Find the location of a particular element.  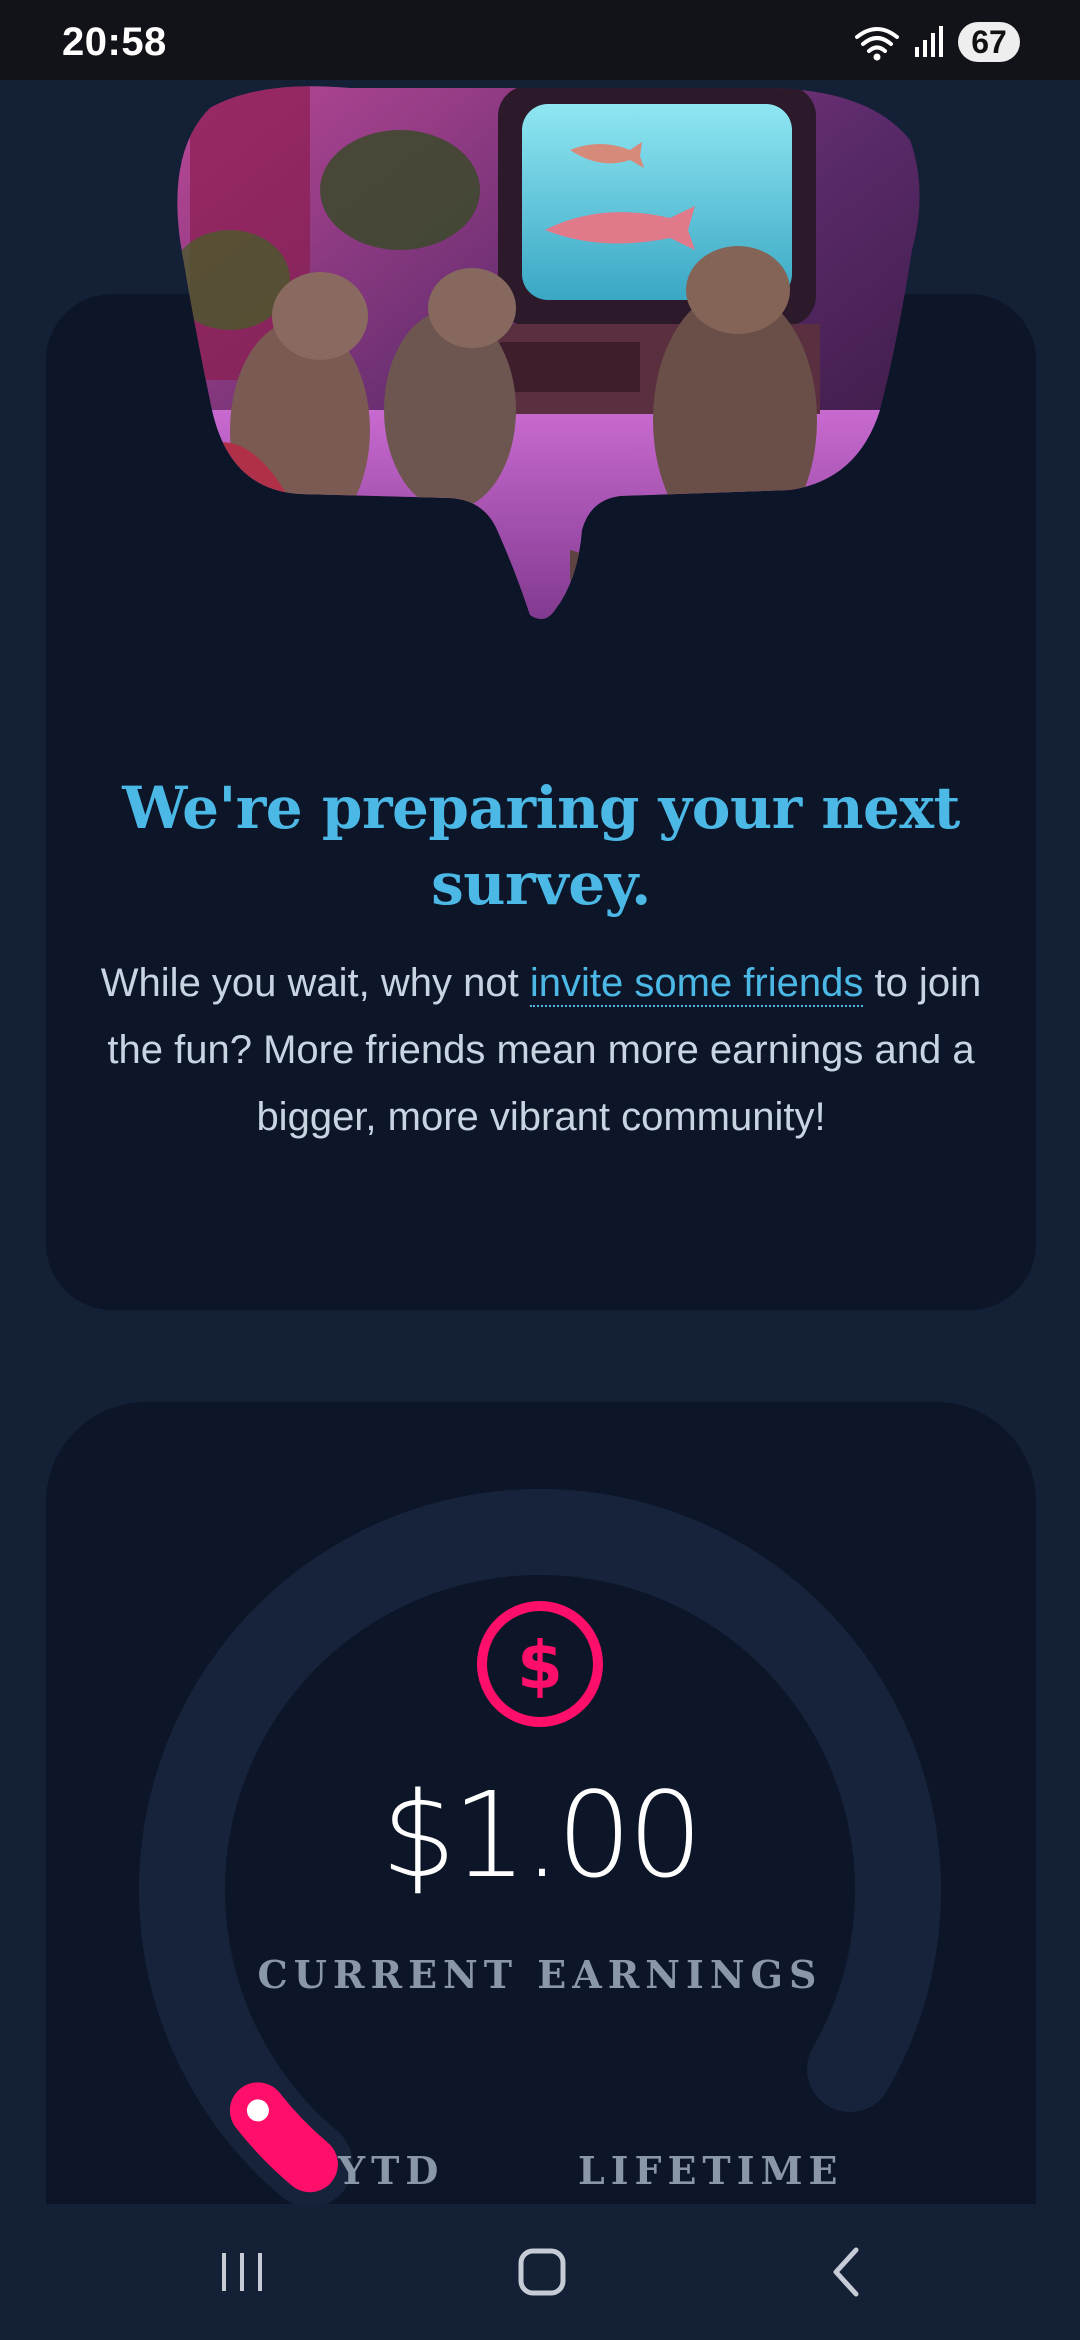

current-earnings-amount: $1.00 is located at coordinates (542, 1835).